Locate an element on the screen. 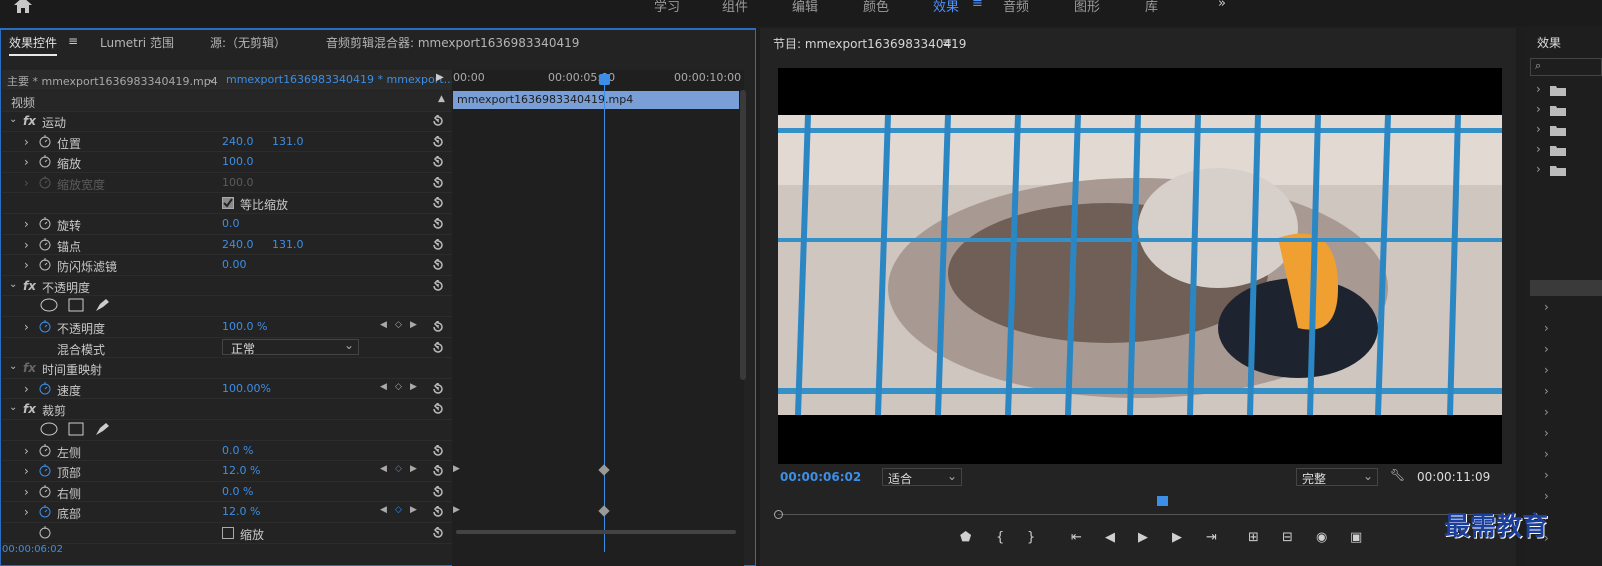 The image size is (1602, 566). wrench-icon: 🔧︎ is located at coordinates (1397, 475).